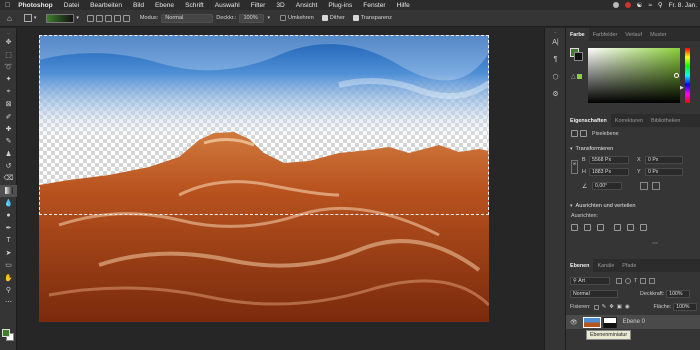 The width and height of the screenshot is (700, 350). I want to click on opacity-input: 100%, so click(678, 294).